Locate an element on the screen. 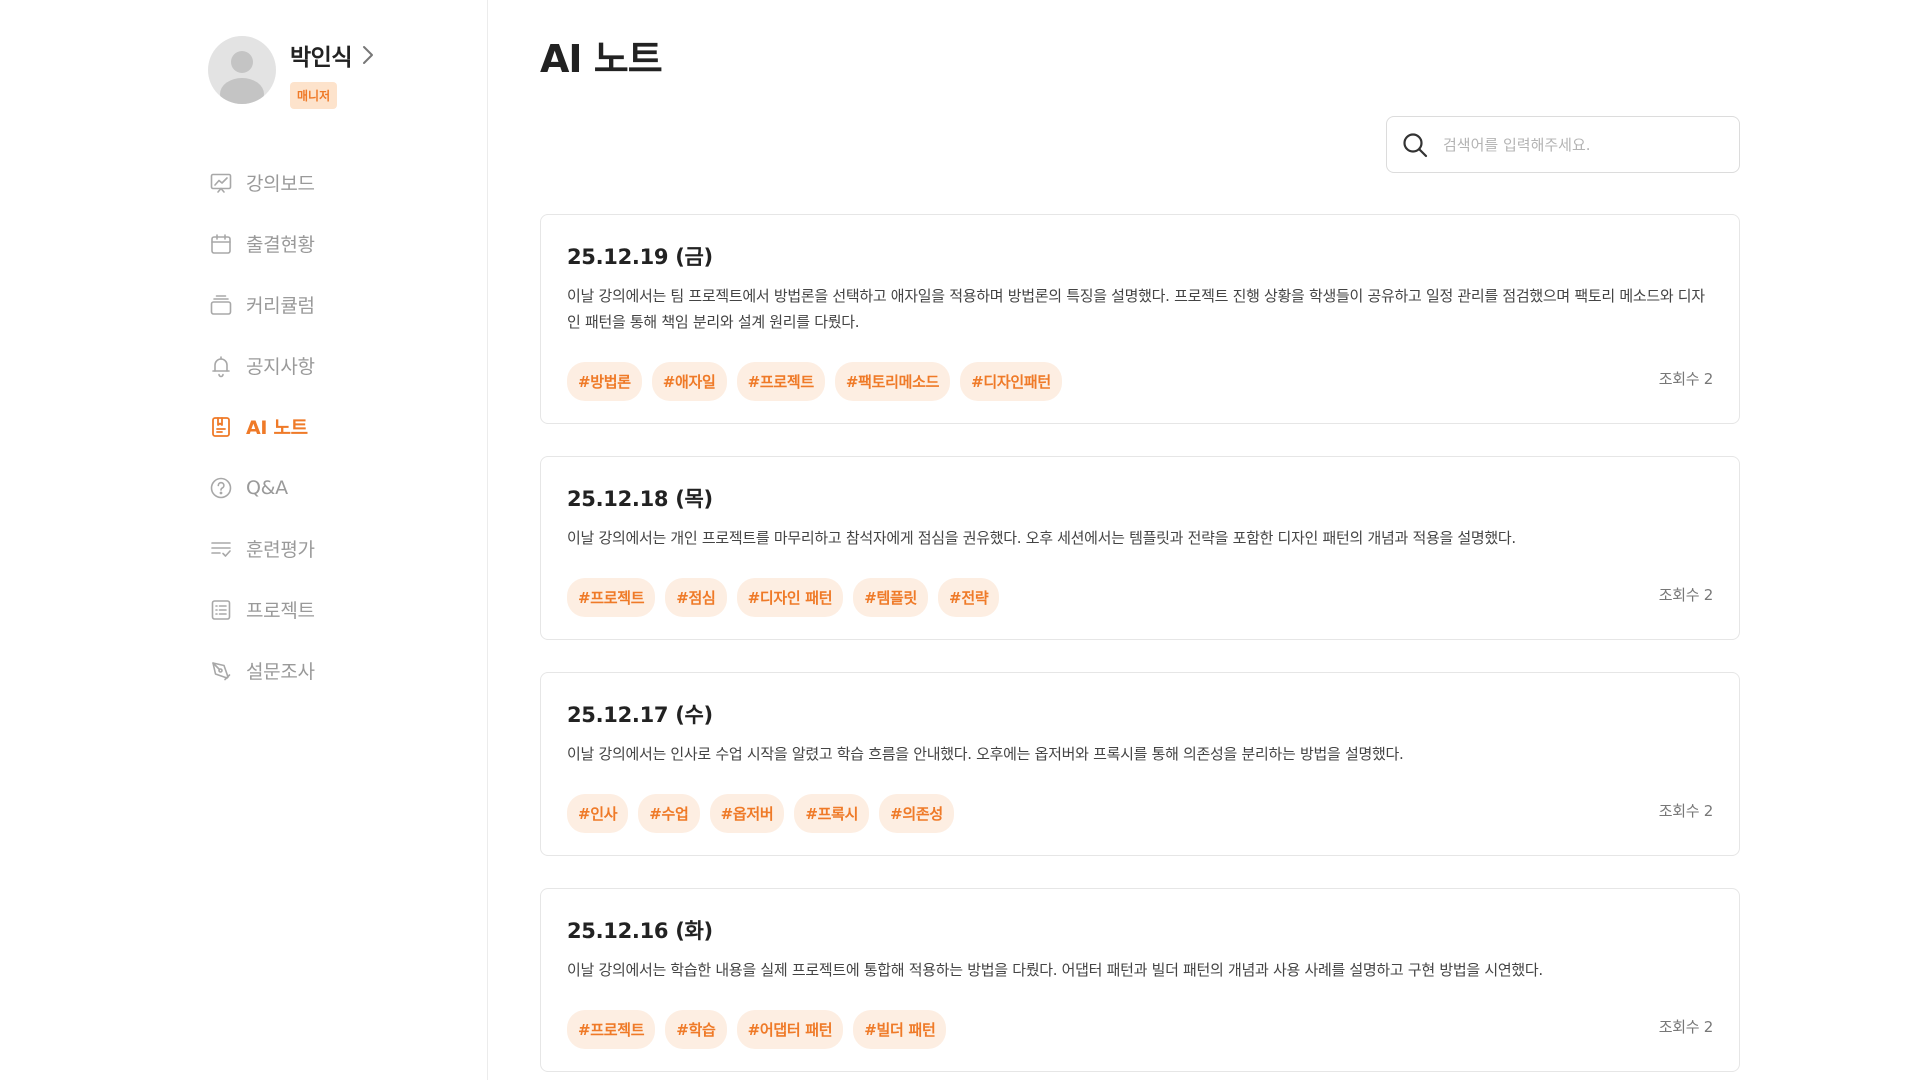 The height and width of the screenshot is (1080, 1920). pen-survey-icon is located at coordinates (221, 671).